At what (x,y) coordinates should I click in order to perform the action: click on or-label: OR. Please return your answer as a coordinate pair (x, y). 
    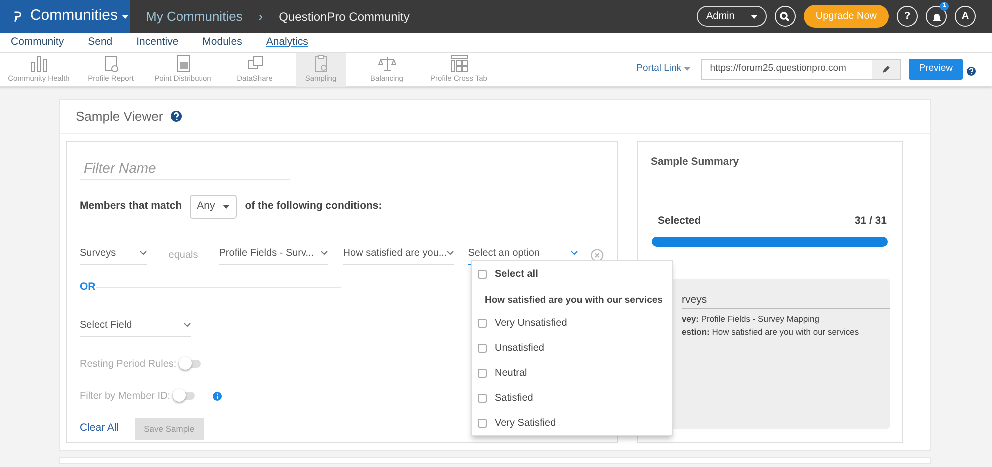
    Looking at the image, I should click on (88, 287).